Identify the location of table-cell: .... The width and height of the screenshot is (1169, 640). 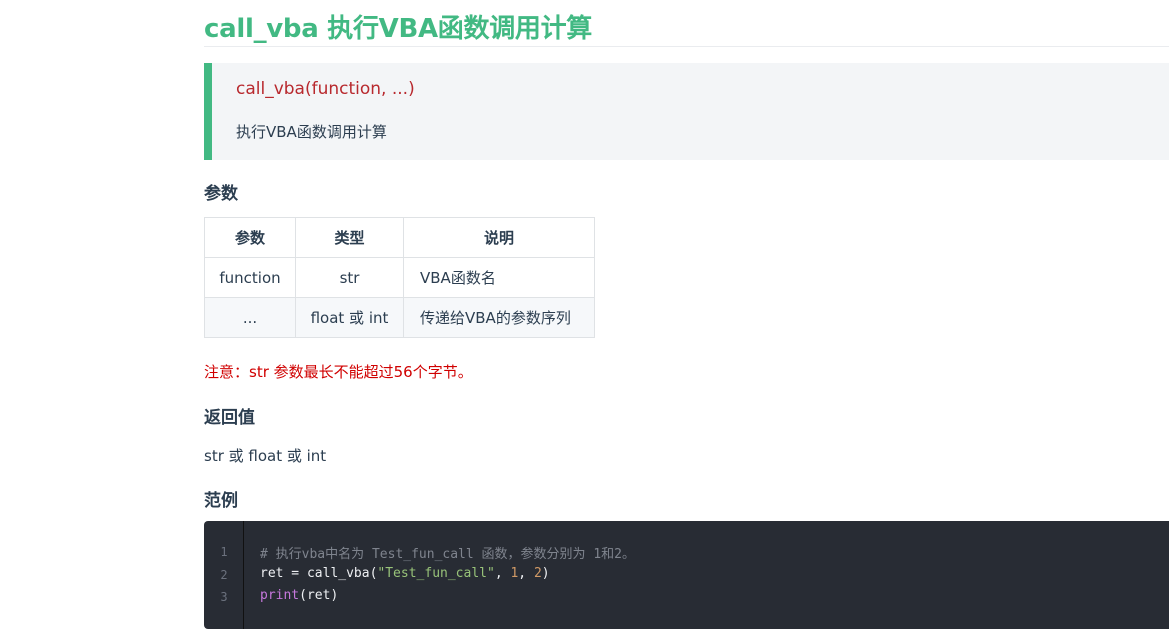
(250, 317).